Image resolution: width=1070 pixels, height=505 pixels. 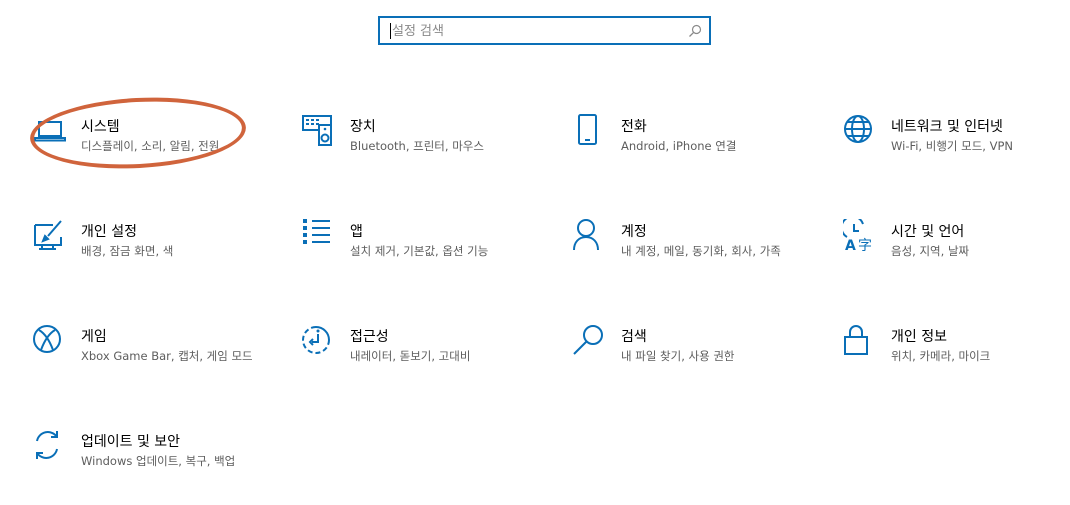 I want to click on category-gaming: 게임 Xbox Game Bar, 캡처, 게임 모드, so click(x=153, y=359).